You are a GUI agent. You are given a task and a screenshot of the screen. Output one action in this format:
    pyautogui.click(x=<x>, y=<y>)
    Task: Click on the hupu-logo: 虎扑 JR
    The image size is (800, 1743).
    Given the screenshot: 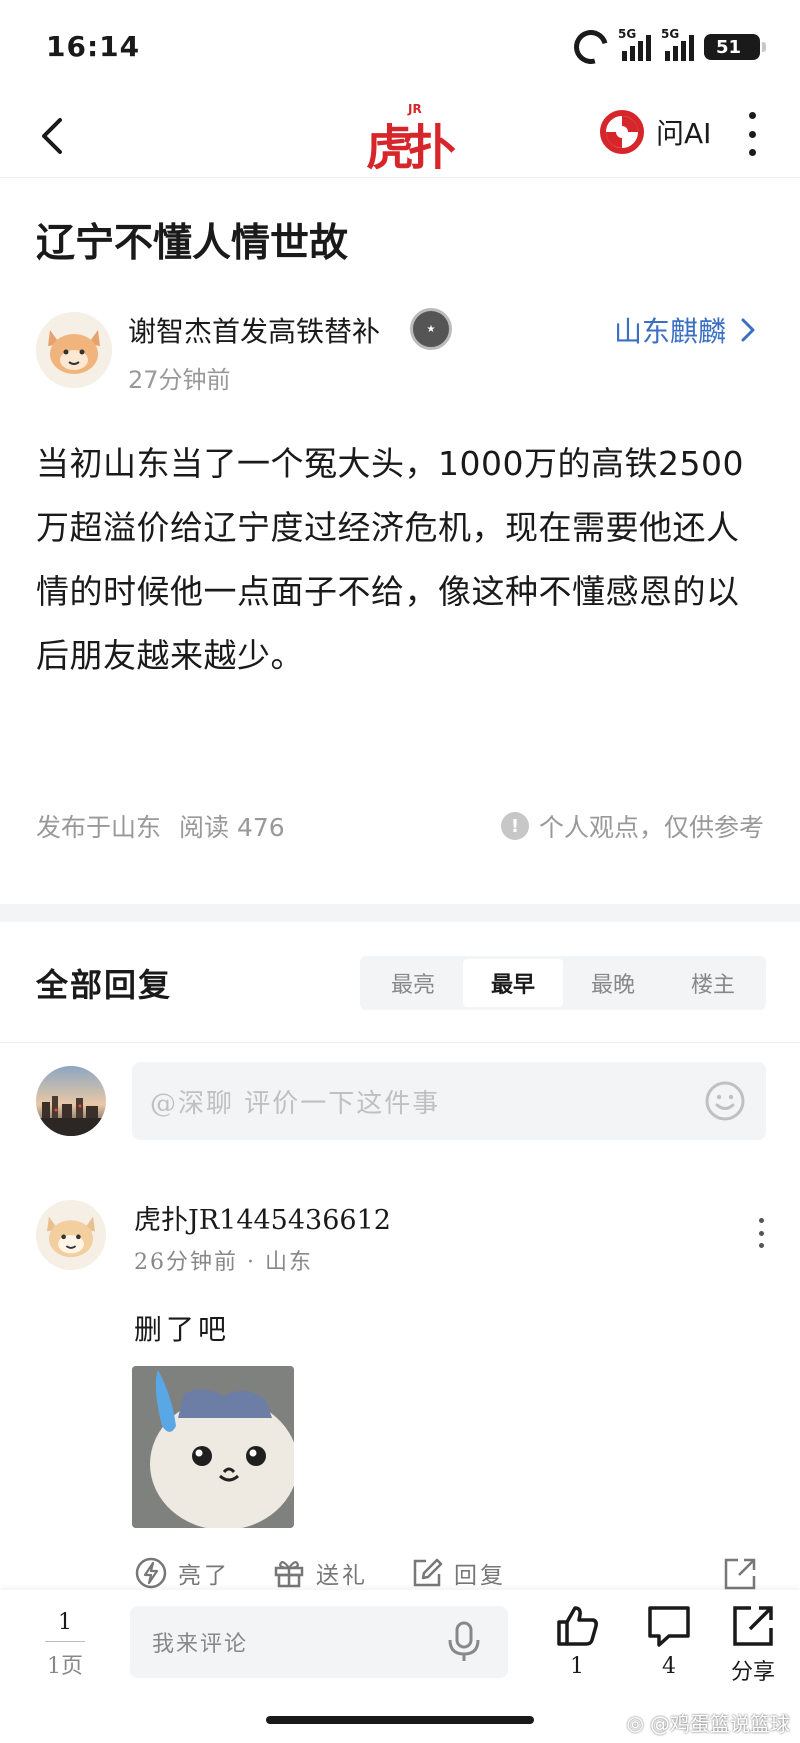 What is the action you would take?
    pyautogui.click(x=411, y=139)
    